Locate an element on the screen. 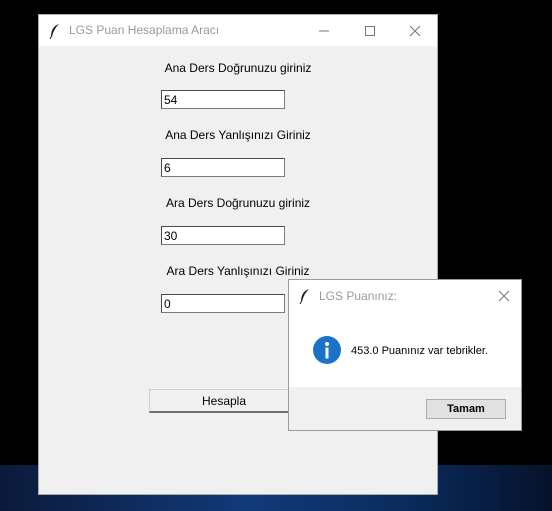 The image size is (552, 511). dialog-close-button is located at coordinates (504, 296).